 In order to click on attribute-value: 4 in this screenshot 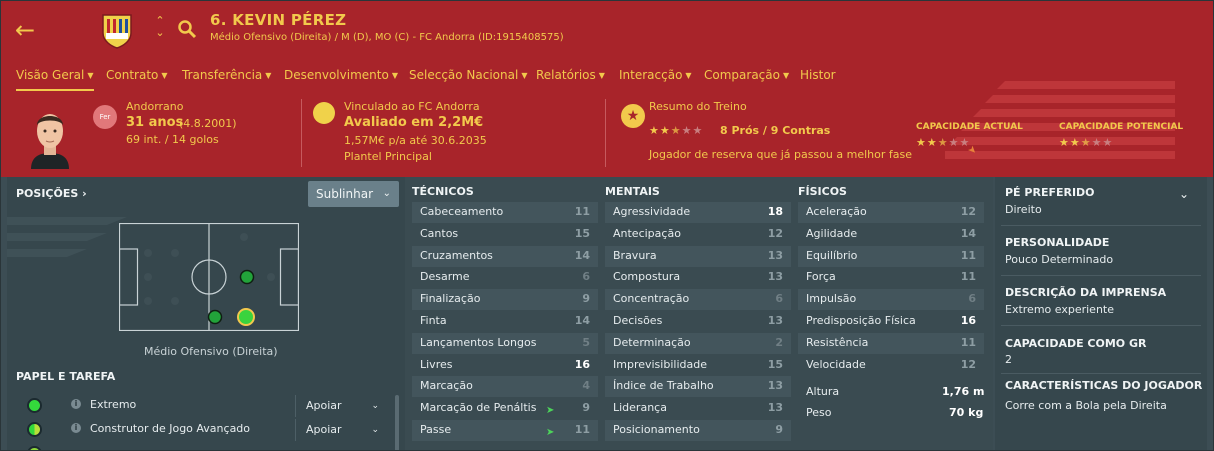, I will do `click(586, 386)`.